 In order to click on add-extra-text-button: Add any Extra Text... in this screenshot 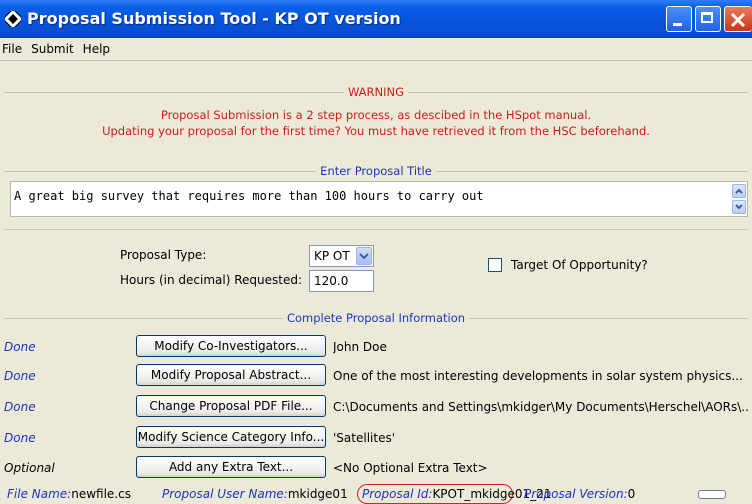, I will do `click(231, 467)`.